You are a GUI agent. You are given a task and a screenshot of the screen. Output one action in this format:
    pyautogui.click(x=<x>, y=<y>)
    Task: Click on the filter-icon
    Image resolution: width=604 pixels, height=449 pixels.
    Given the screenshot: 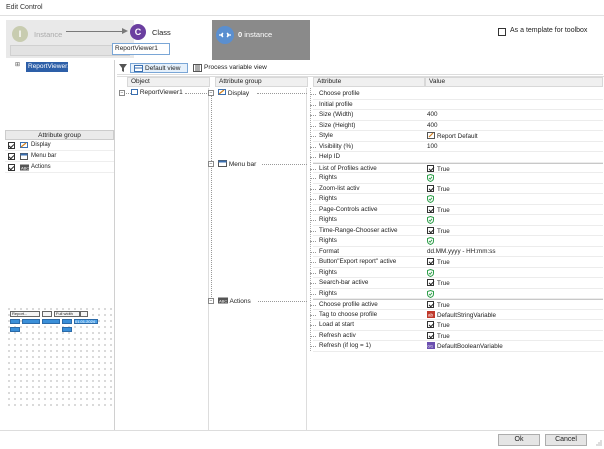 What is the action you would take?
    pyautogui.click(x=123, y=68)
    